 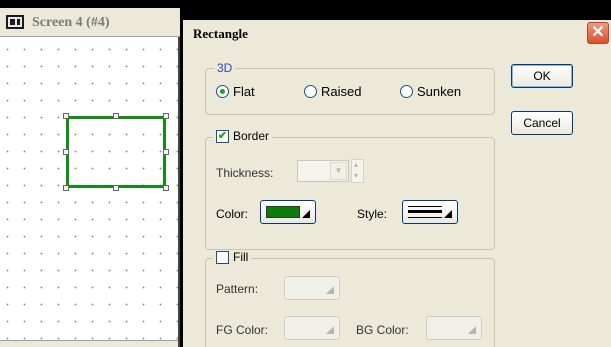 I want to click on fg-color-label: FG Color:, so click(x=242, y=330).